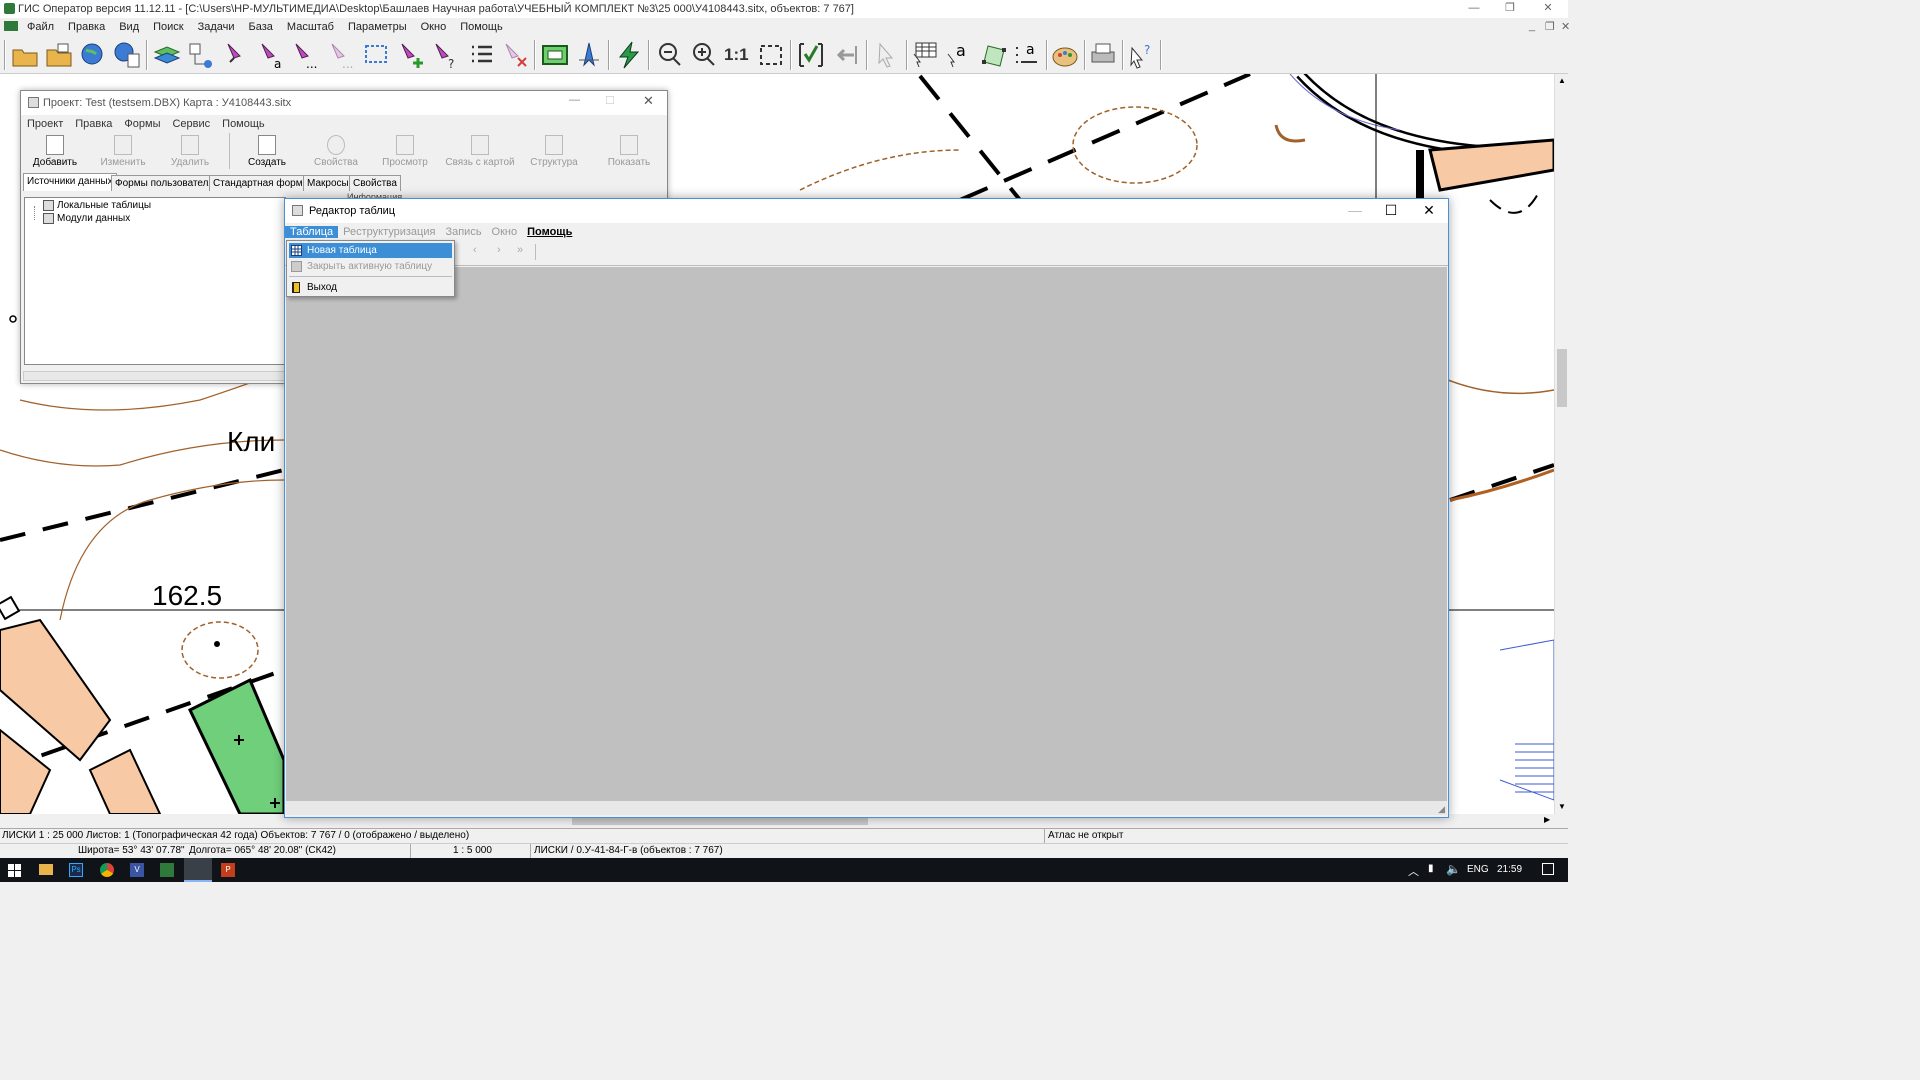 Image resolution: width=1920 pixels, height=1080 pixels. I want to click on zoom-in-icon, so click(703, 55).